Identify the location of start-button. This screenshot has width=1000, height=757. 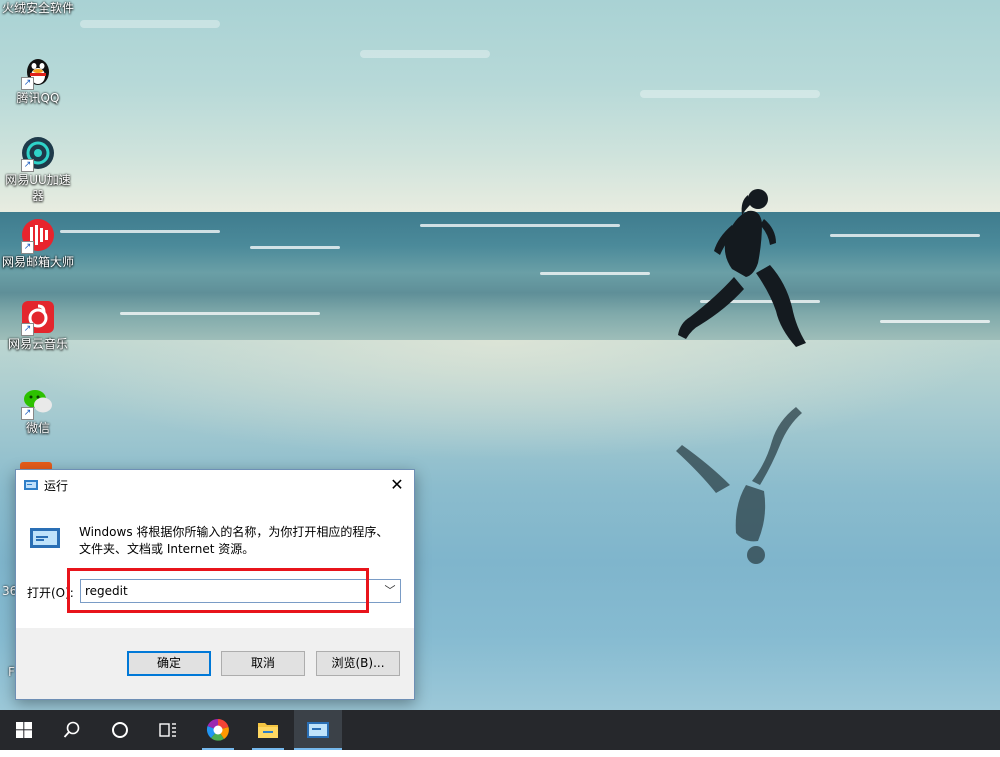
(24, 730).